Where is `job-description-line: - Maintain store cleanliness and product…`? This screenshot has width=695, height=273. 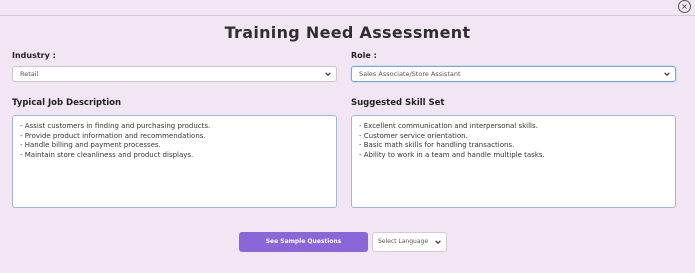
job-description-line: - Maintain store cleanliness and product… is located at coordinates (107, 154).